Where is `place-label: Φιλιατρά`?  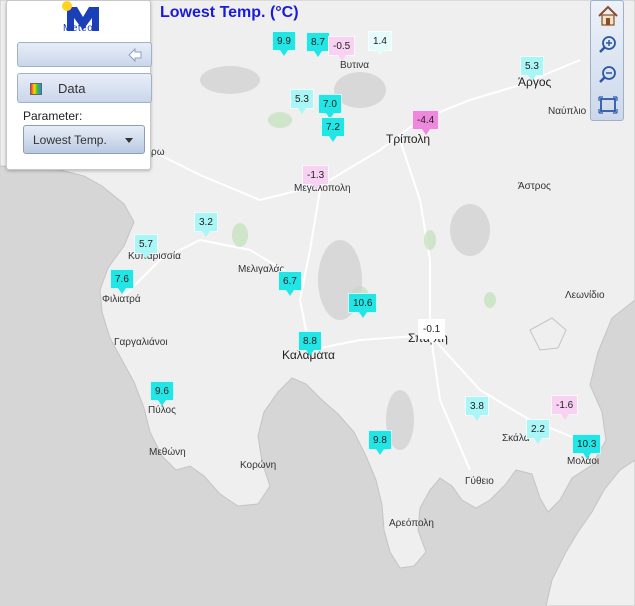 place-label: Φιλιατρά is located at coordinates (121, 299).